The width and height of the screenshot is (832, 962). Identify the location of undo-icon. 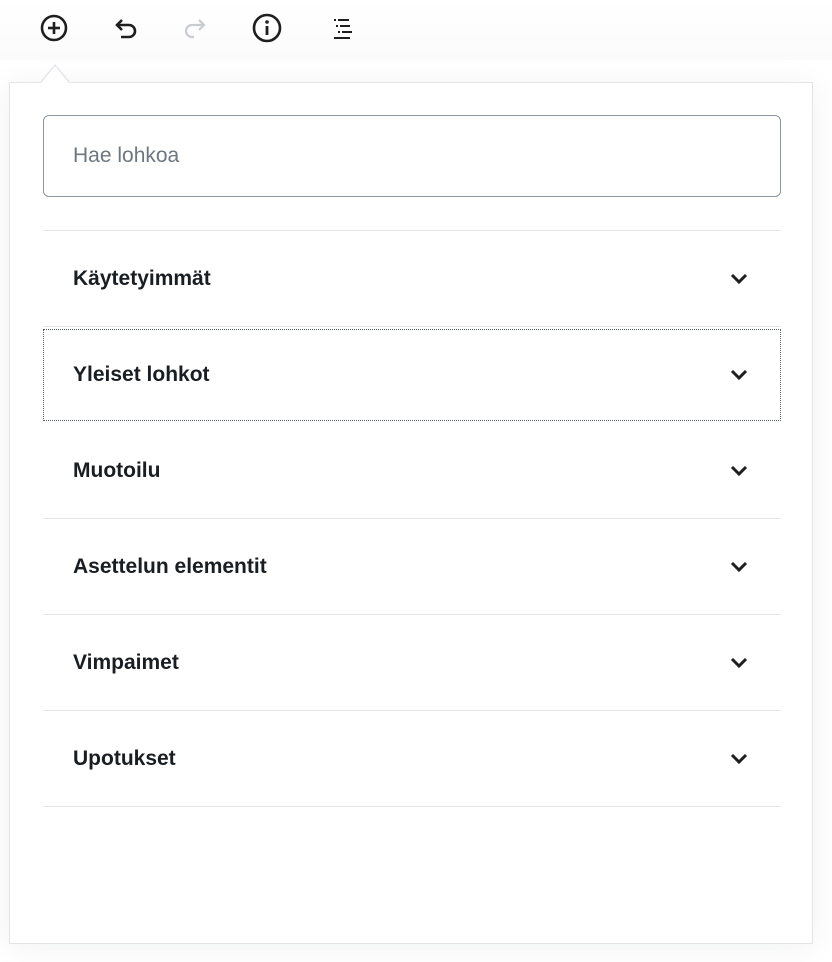
(126, 29).